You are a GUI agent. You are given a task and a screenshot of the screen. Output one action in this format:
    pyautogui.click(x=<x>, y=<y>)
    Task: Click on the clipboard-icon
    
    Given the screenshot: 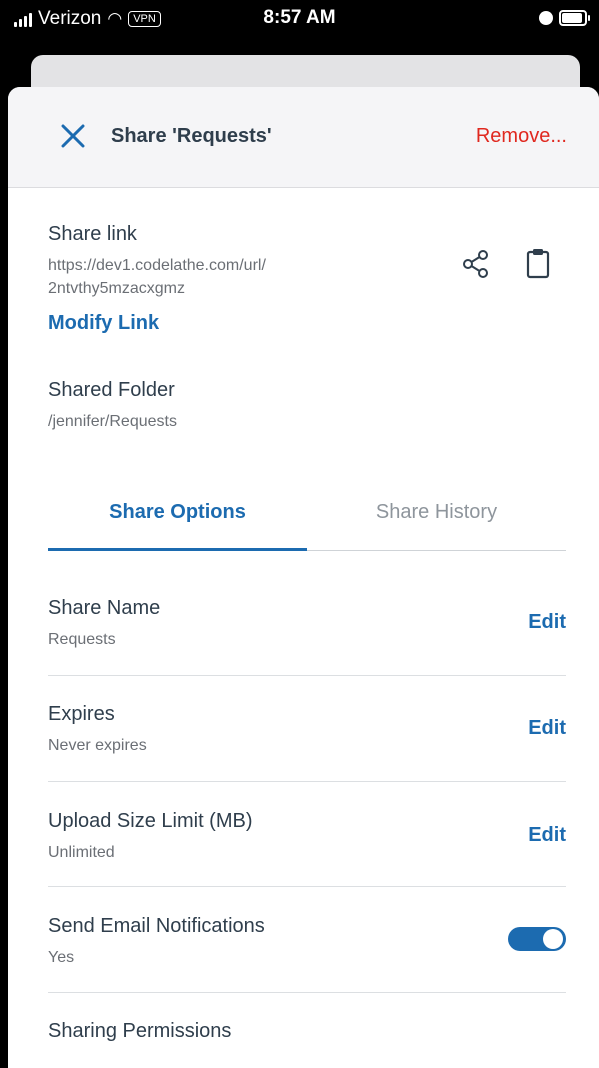 What is the action you would take?
    pyautogui.click(x=538, y=263)
    